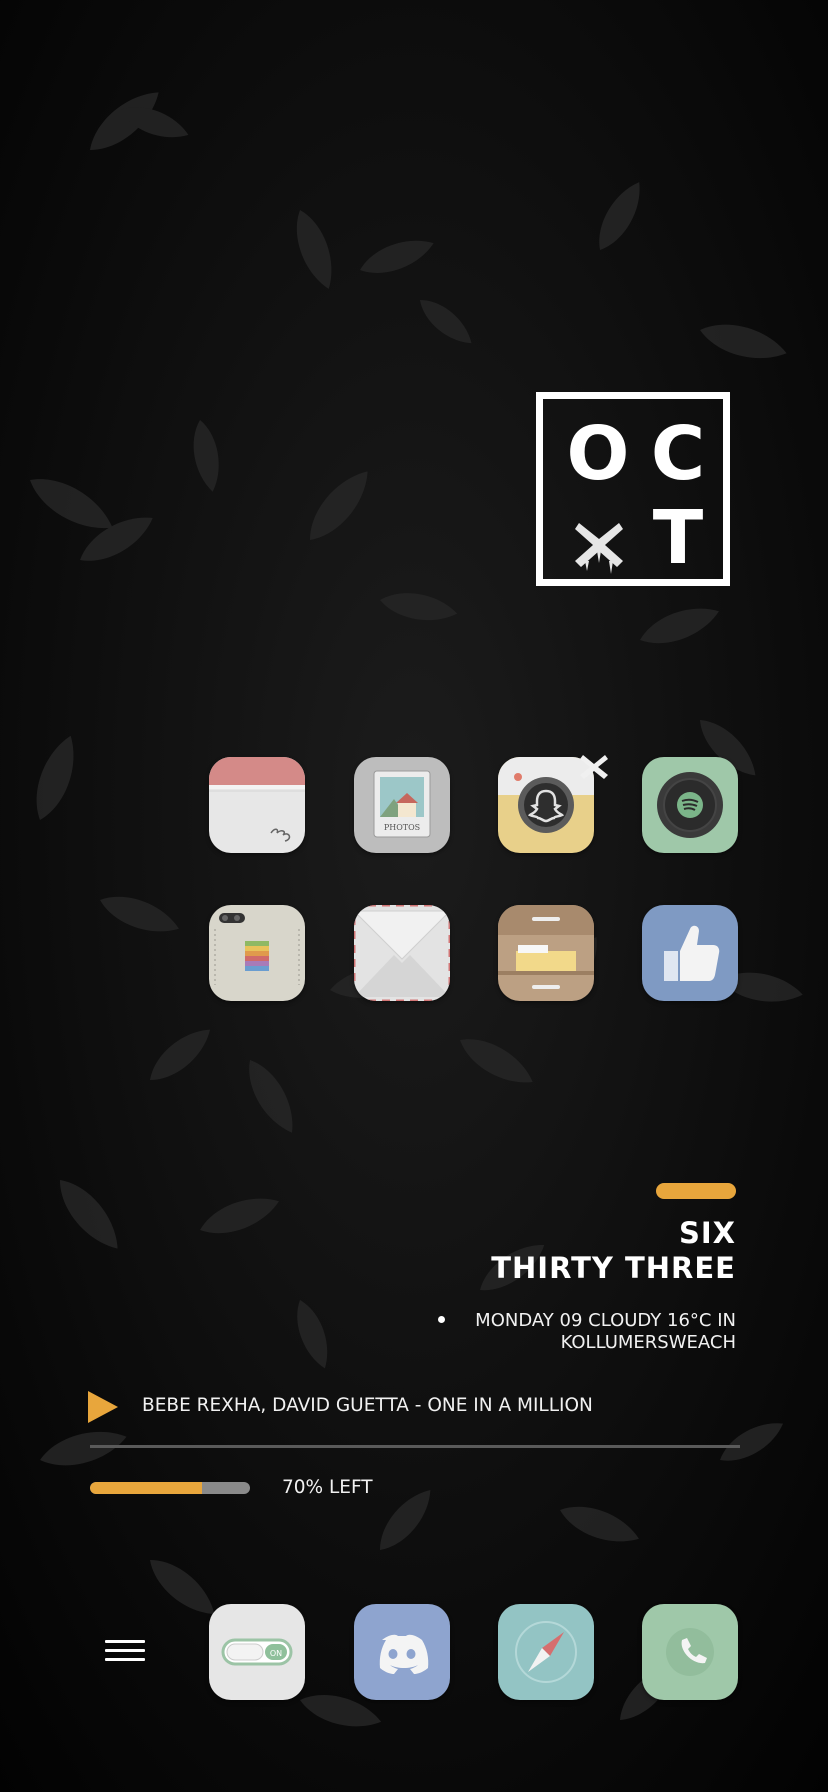  I want to click on apple-app-icon, so click(257, 953).